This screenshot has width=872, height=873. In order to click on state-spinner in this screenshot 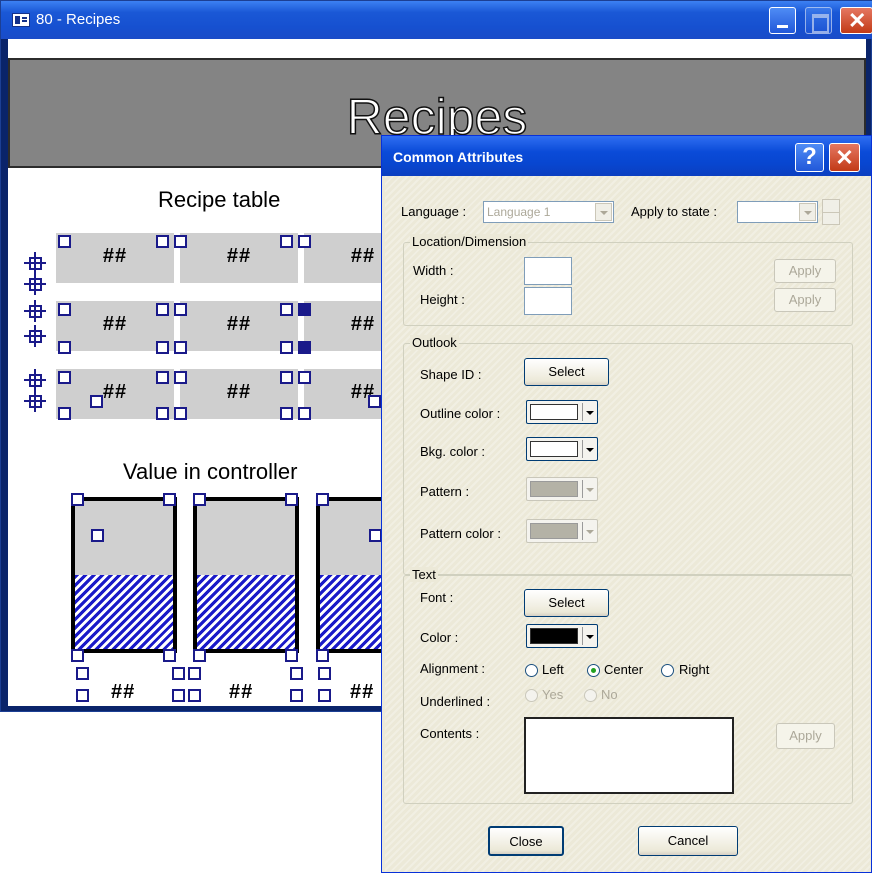, I will do `click(831, 212)`.